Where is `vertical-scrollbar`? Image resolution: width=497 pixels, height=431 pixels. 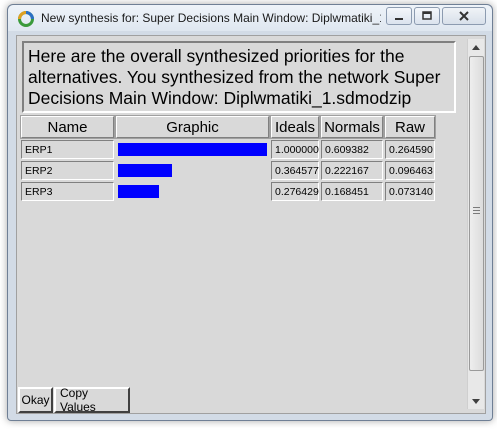 vertical-scrollbar is located at coordinates (475, 224).